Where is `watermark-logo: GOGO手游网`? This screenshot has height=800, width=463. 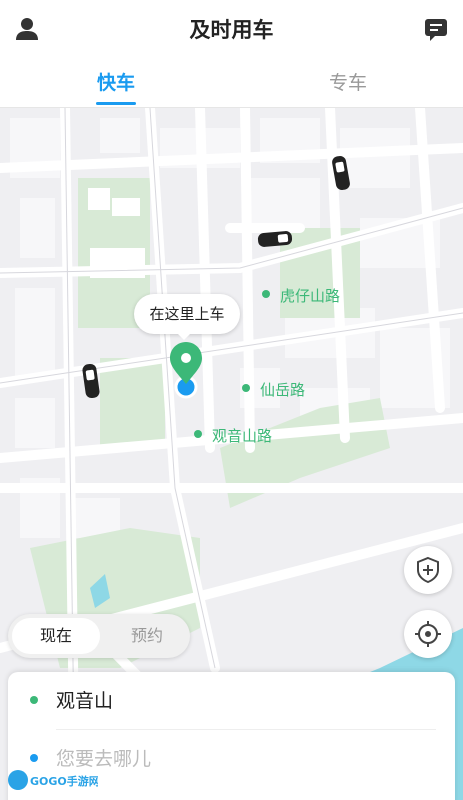
watermark-logo: GOGO手游网 is located at coordinates (53, 780).